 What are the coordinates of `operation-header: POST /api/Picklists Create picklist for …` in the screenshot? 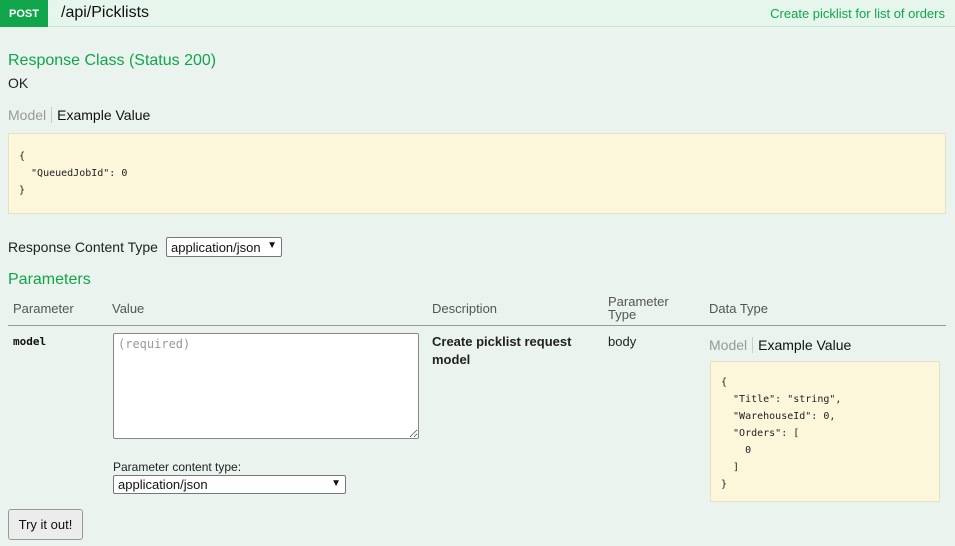 It's located at (477, 13).